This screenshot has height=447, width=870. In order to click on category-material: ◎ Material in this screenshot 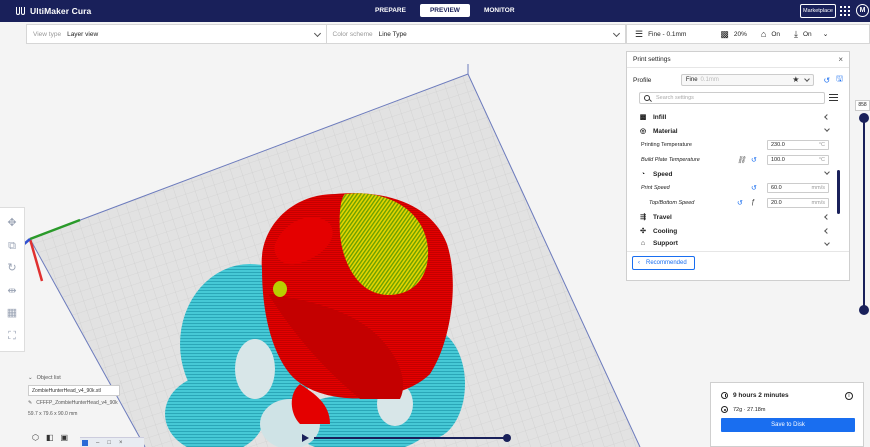, I will do `click(736, 131)`.